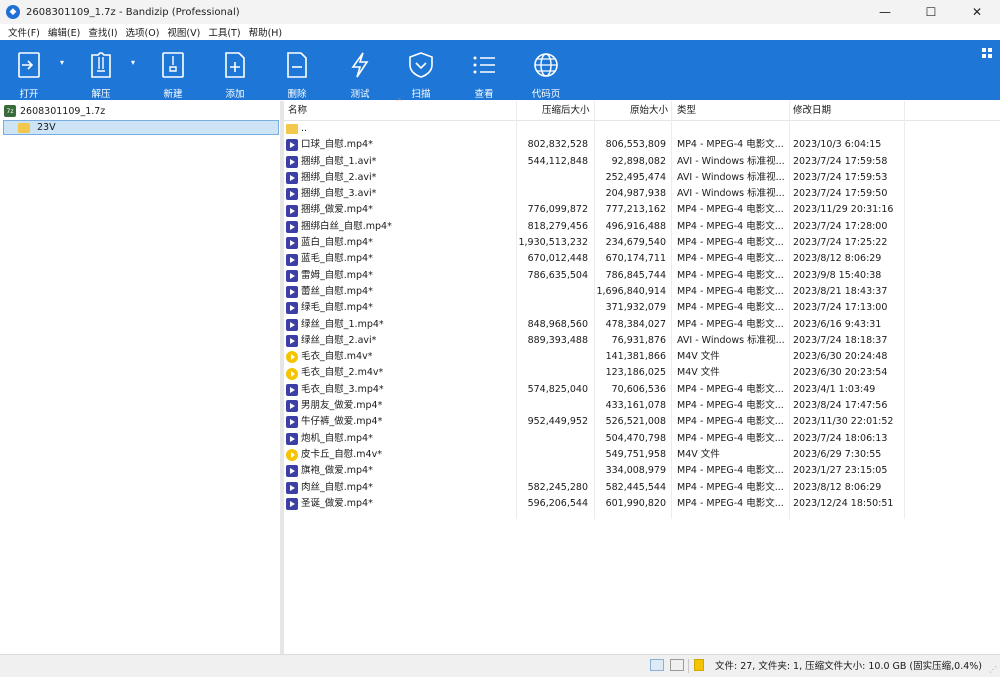 This screenshot has width=1000, height=677. What do you see at coordinates (337, 210) in the screenshot?
I see `file-name: 捆绑_做爱.mp4*` at bounding box center [337, 210].